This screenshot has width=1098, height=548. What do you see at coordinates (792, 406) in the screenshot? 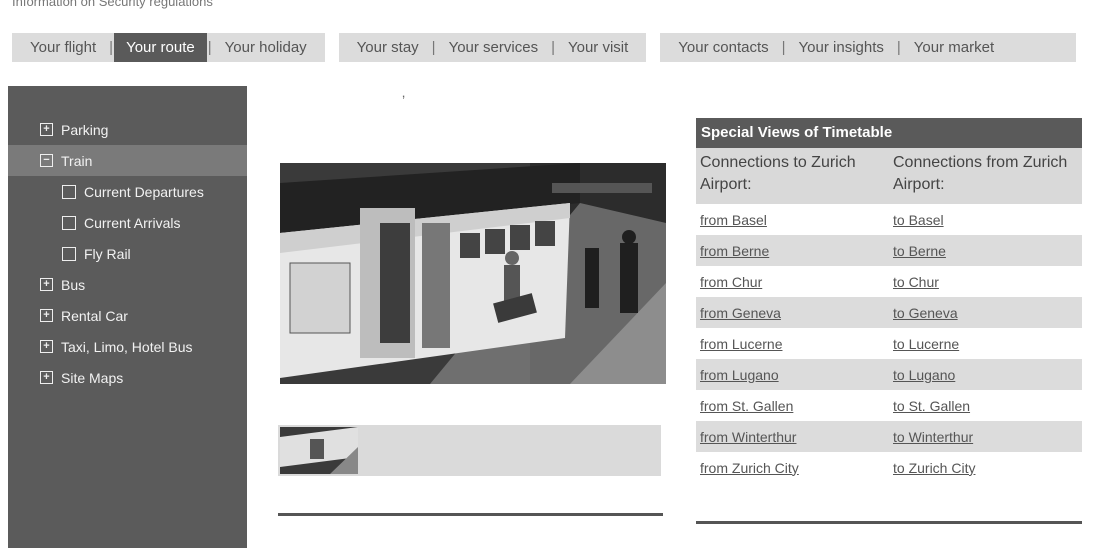
I see `from-st-gallen-link: from St. Gallen` at bounding box center [792, 406].